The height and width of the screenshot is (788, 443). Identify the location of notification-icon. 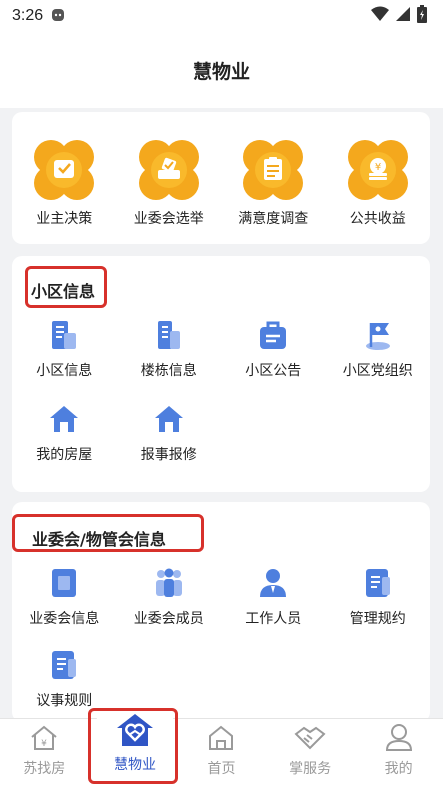
(58, 16).